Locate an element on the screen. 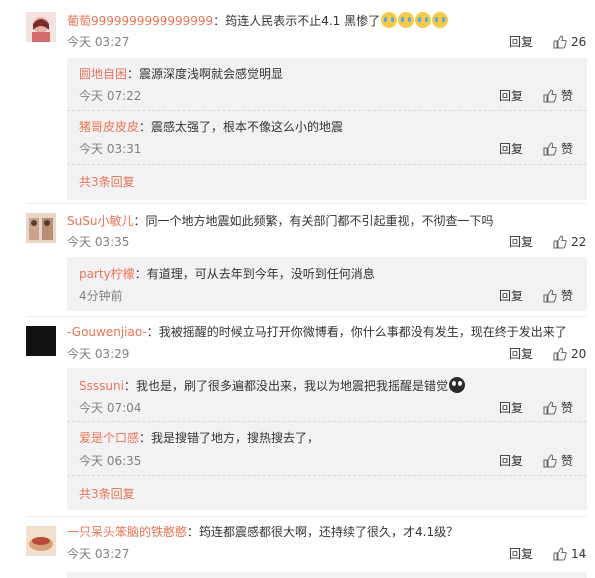 This screenshot has height=578, width=595. panda-emoji-icon is located at coordinates (456, 385).